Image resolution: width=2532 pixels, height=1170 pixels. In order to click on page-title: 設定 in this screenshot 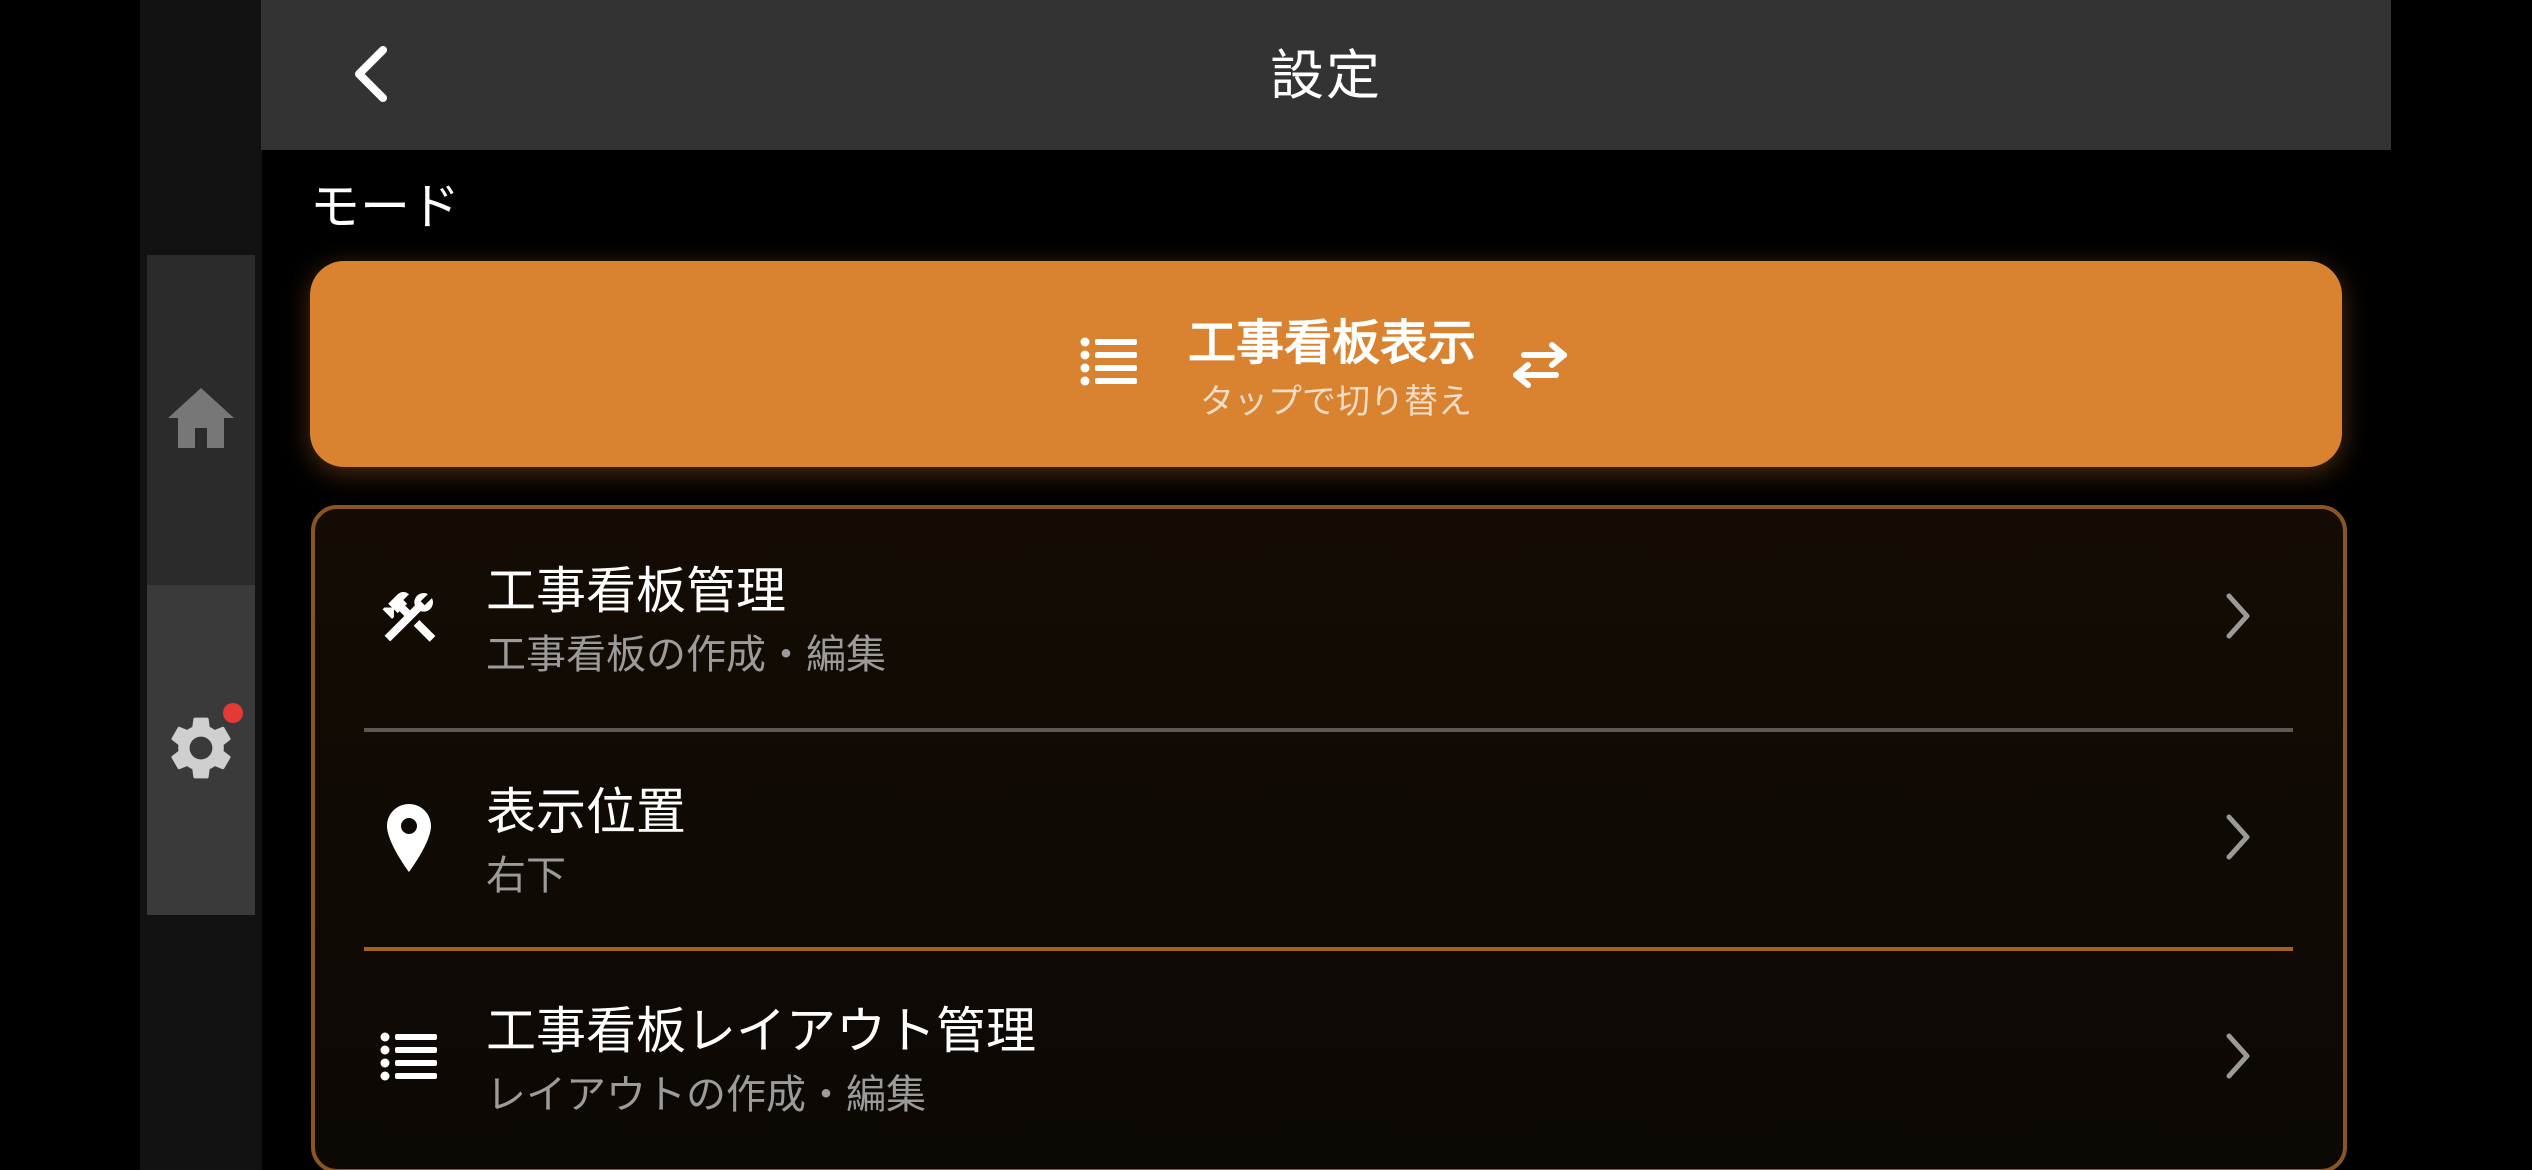, I will do `click(1326, 75)`.